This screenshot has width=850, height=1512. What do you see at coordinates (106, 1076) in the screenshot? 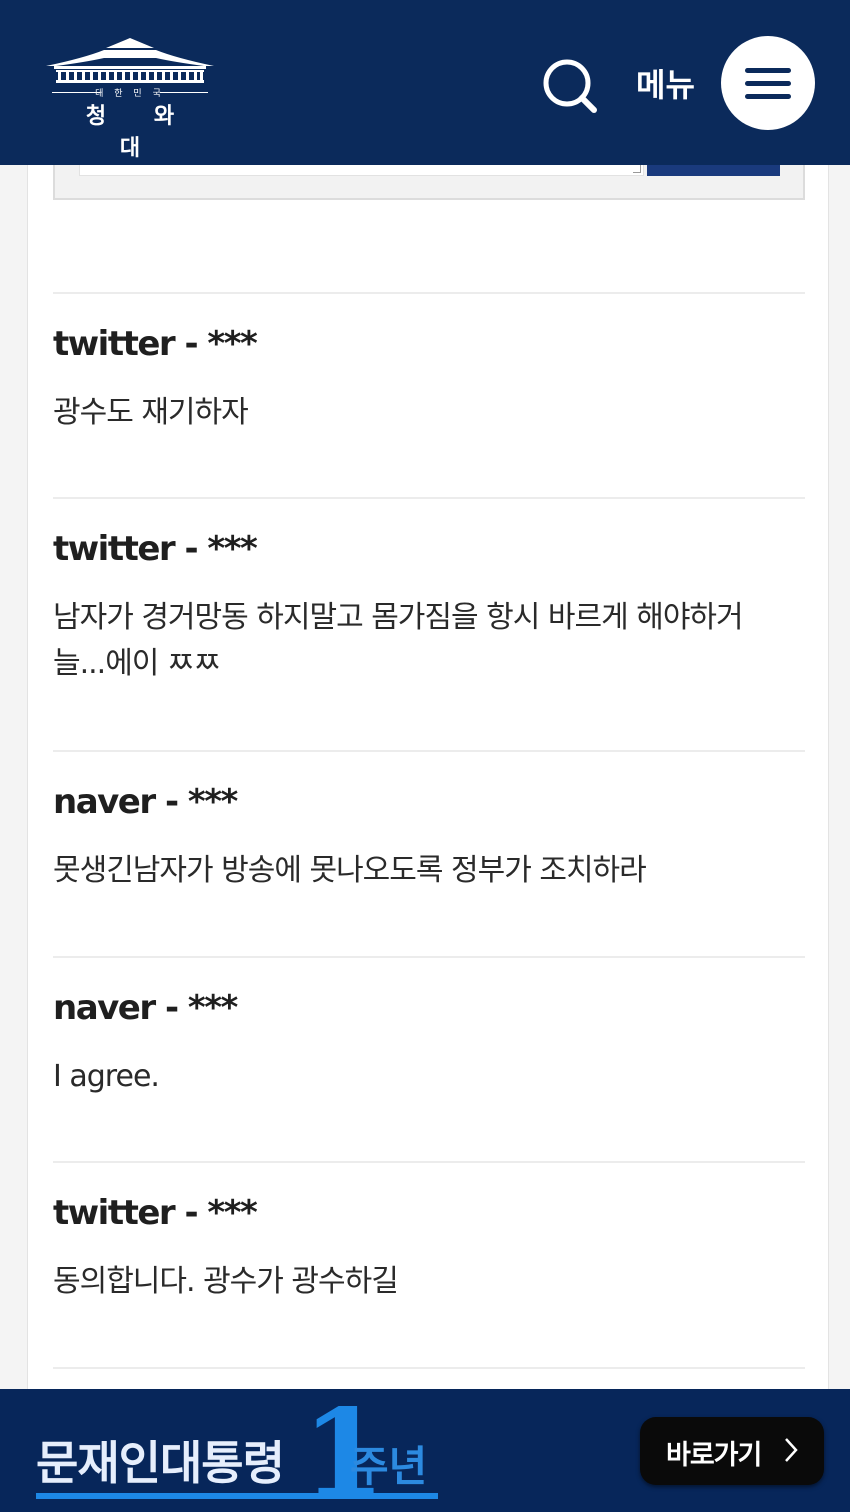
I see `comment-text: I agree.` at bounding box center [106, 1076].